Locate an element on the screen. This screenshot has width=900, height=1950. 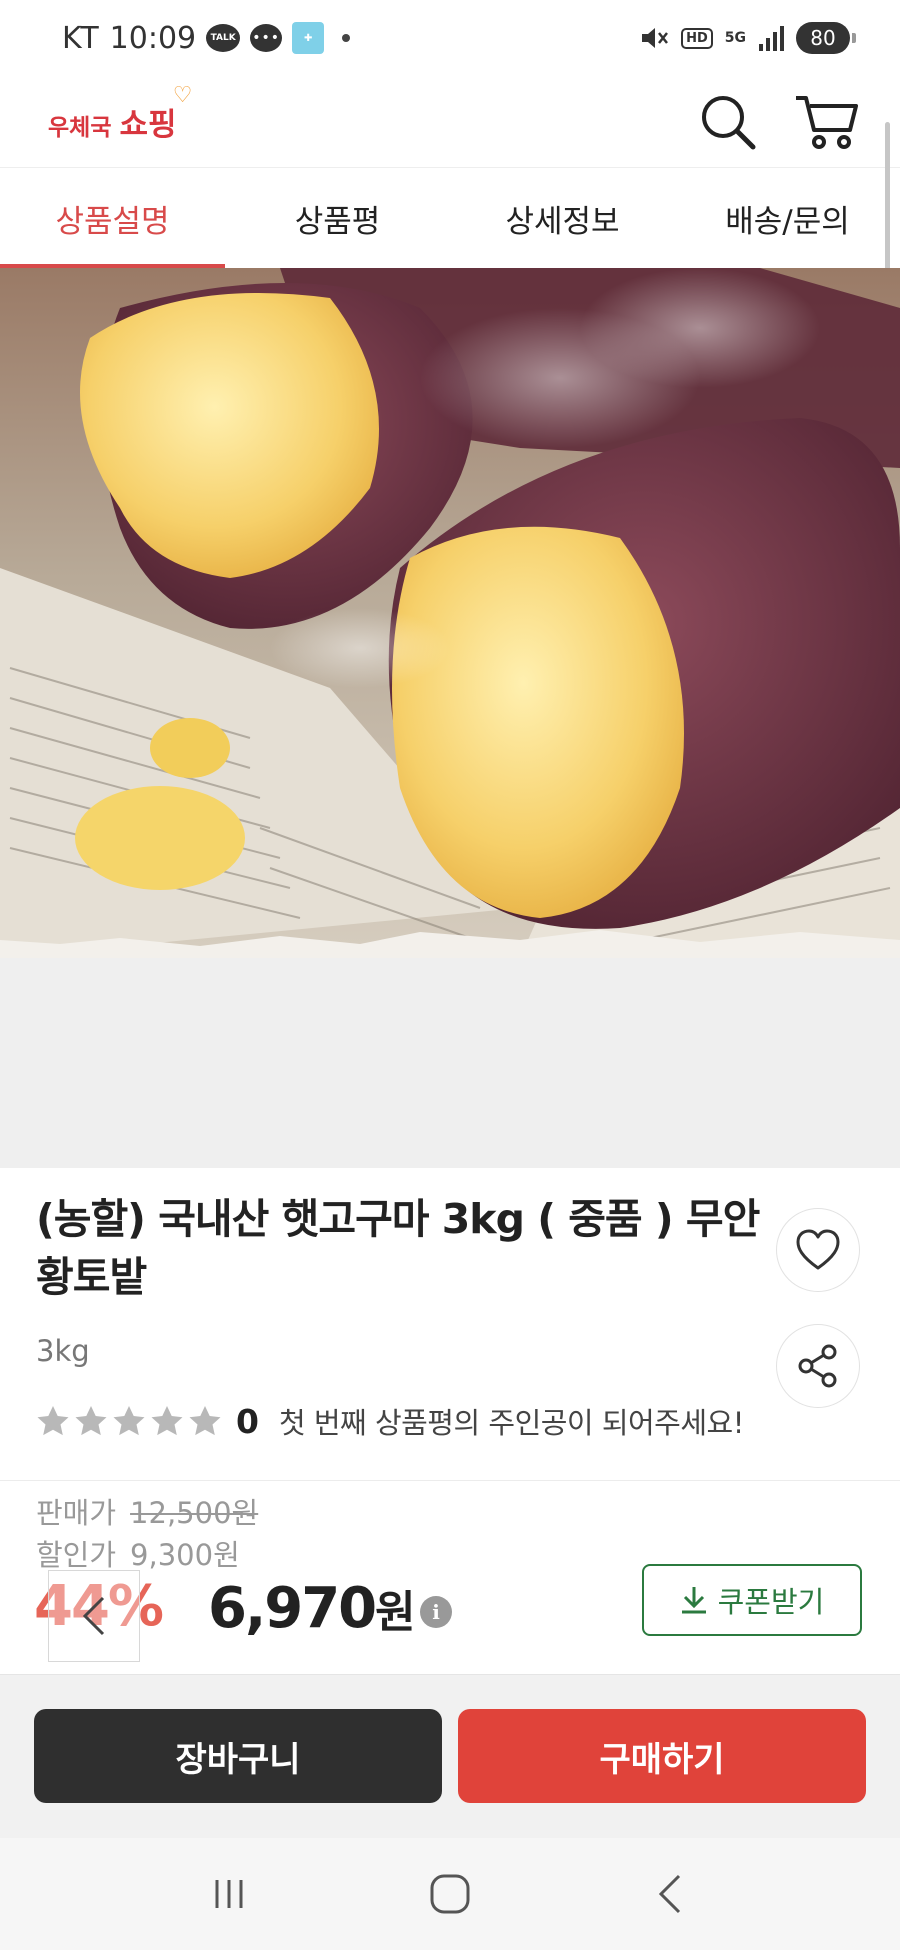
final-price: 6,970원 is located at coordinates (312, 1608).